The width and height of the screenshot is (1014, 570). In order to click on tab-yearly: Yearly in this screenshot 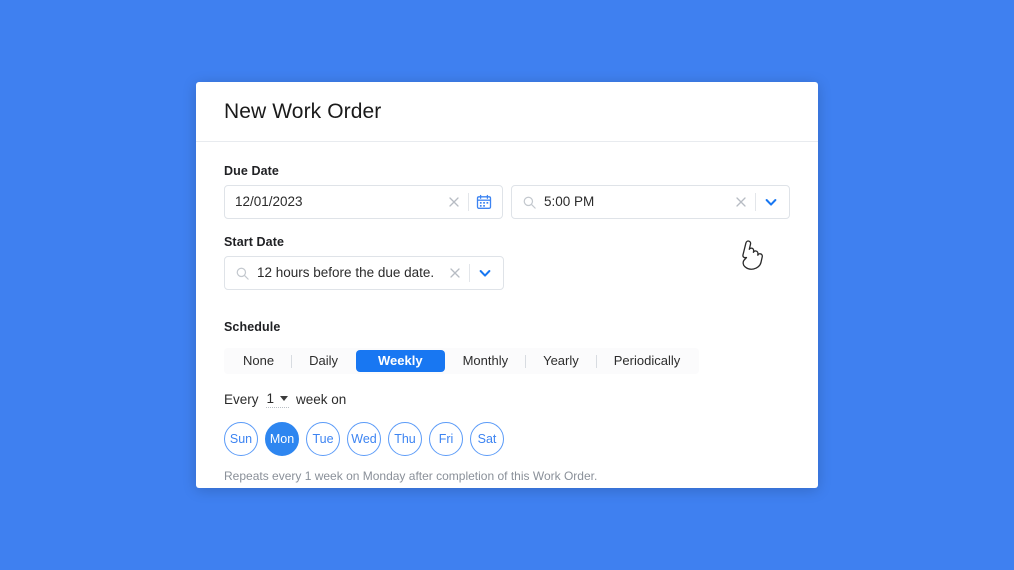, I will do `click(561, 361)`.